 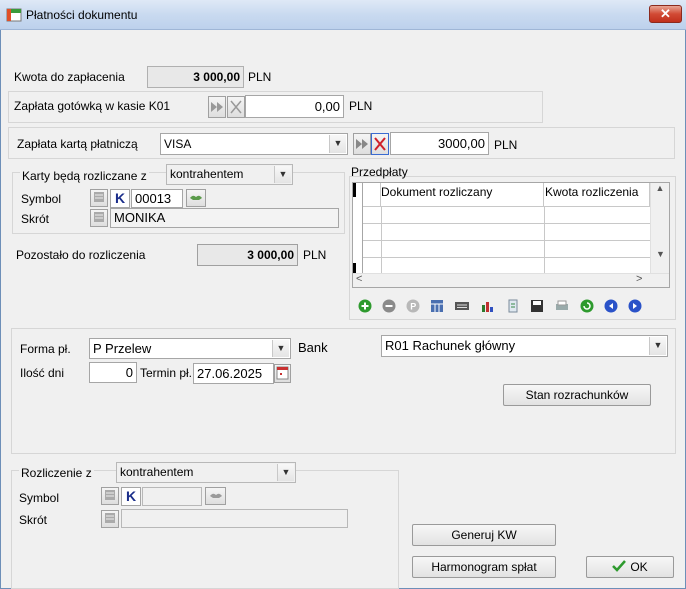 What do you see at coordinates (611, 306) in the screenshot?
I see `first-icon` at bounding box center [611, 306].